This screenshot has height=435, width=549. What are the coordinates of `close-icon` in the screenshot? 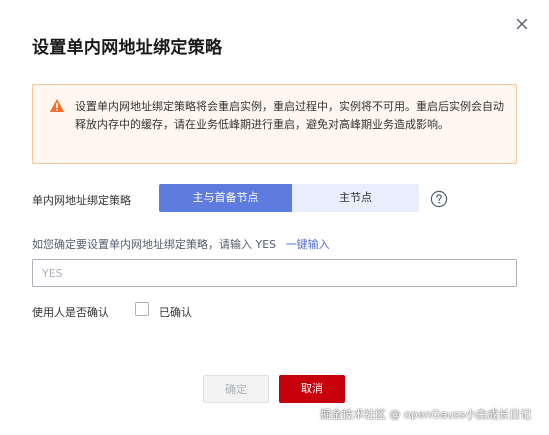 It's located at (522, 24).